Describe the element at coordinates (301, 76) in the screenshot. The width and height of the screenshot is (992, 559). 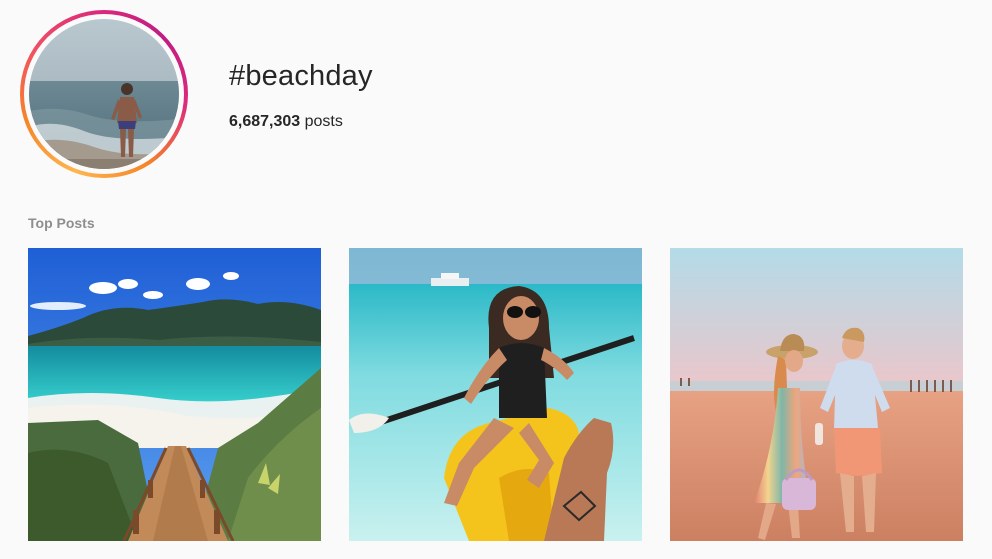
I see `hashtag-title: #beachday` at that location.